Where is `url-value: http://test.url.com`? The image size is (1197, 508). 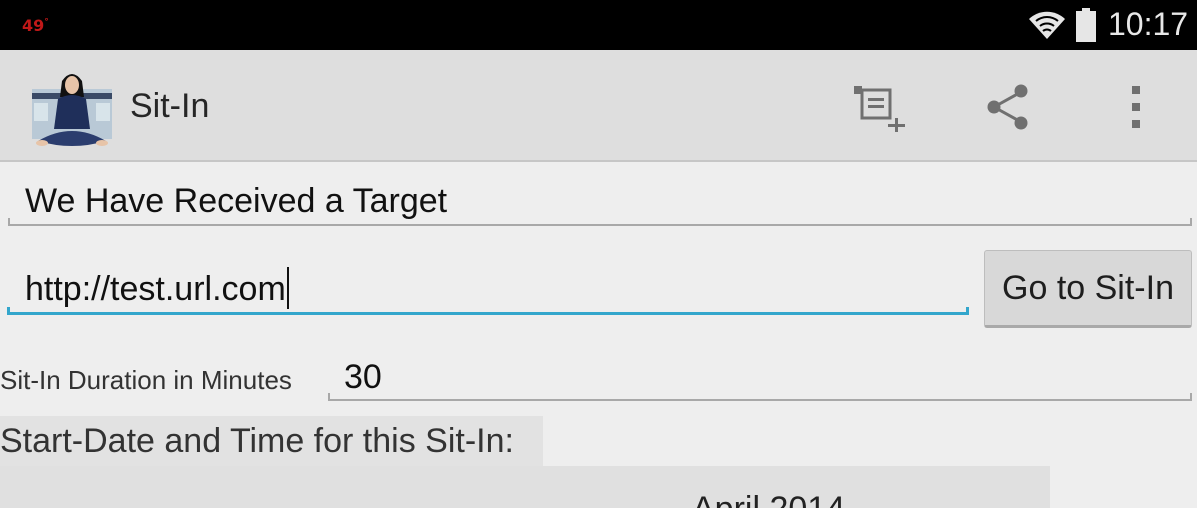
url-value: http://test.url.com is located at coordinates (155, 289).